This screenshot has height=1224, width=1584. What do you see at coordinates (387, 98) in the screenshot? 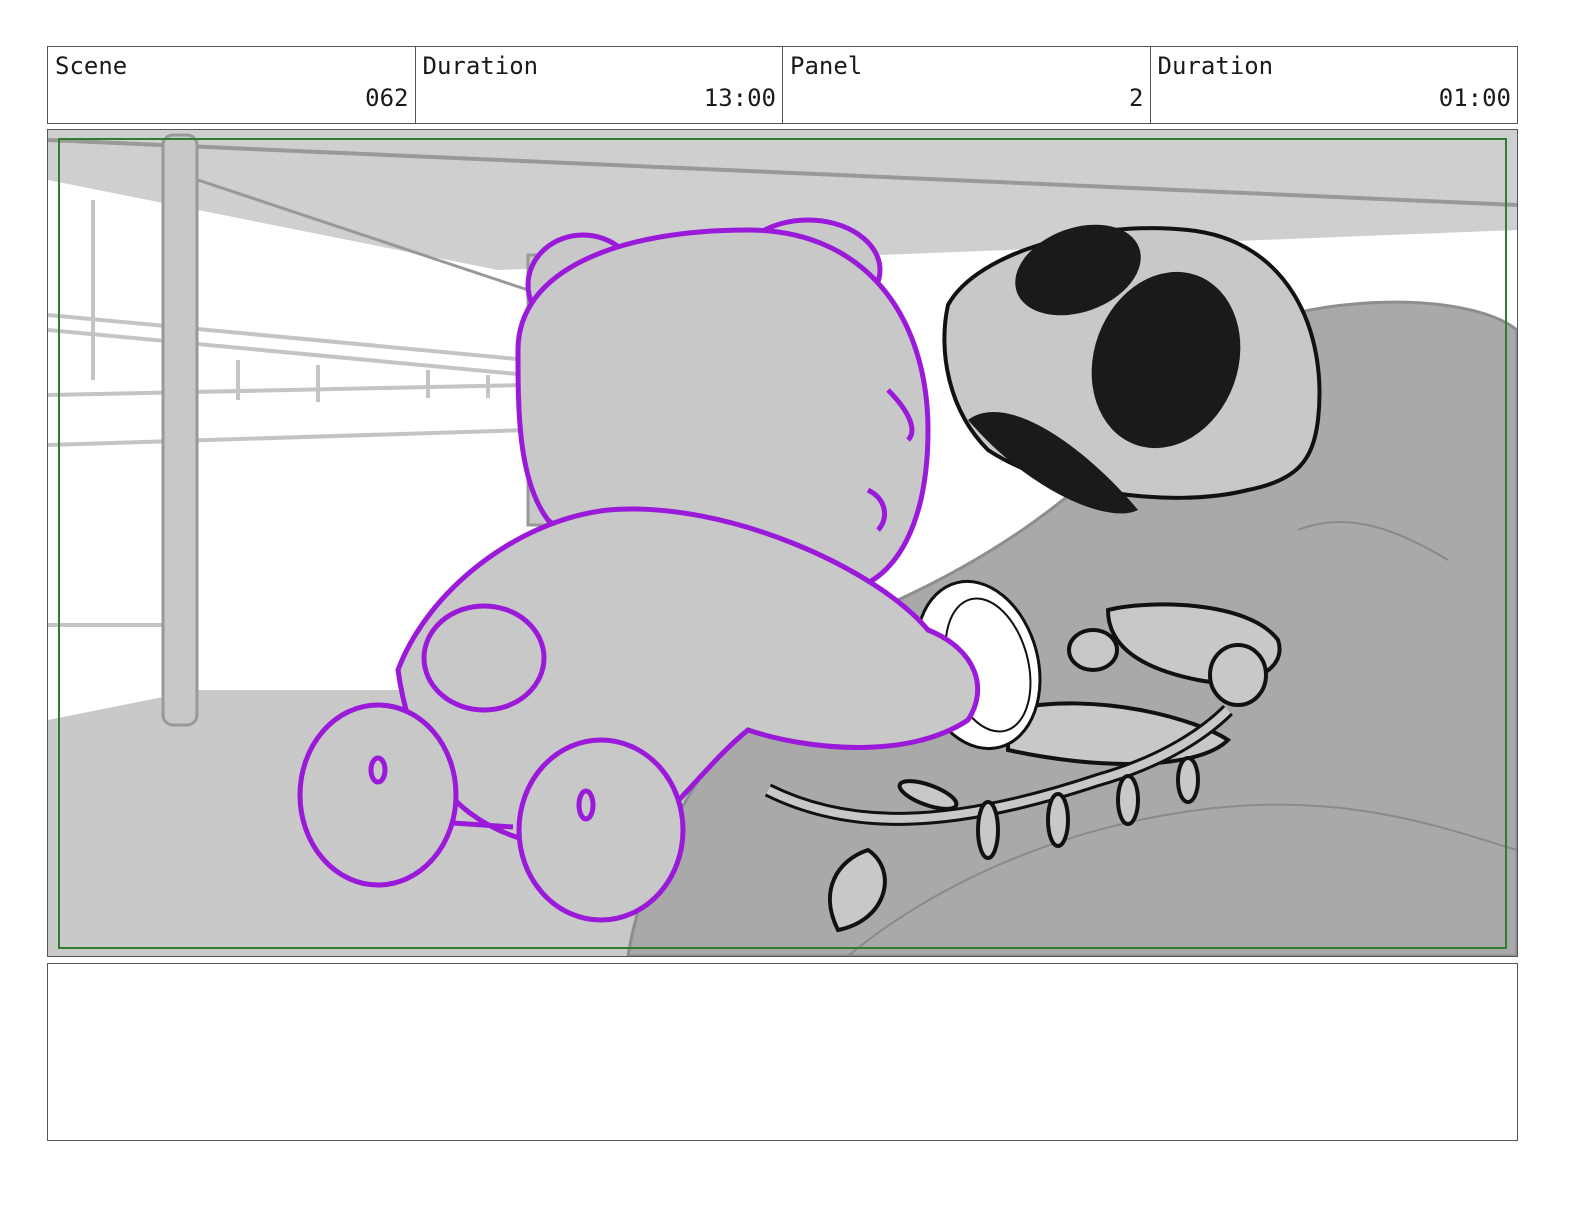
I see `scene-number: 062` at bounding box center [387, 98].